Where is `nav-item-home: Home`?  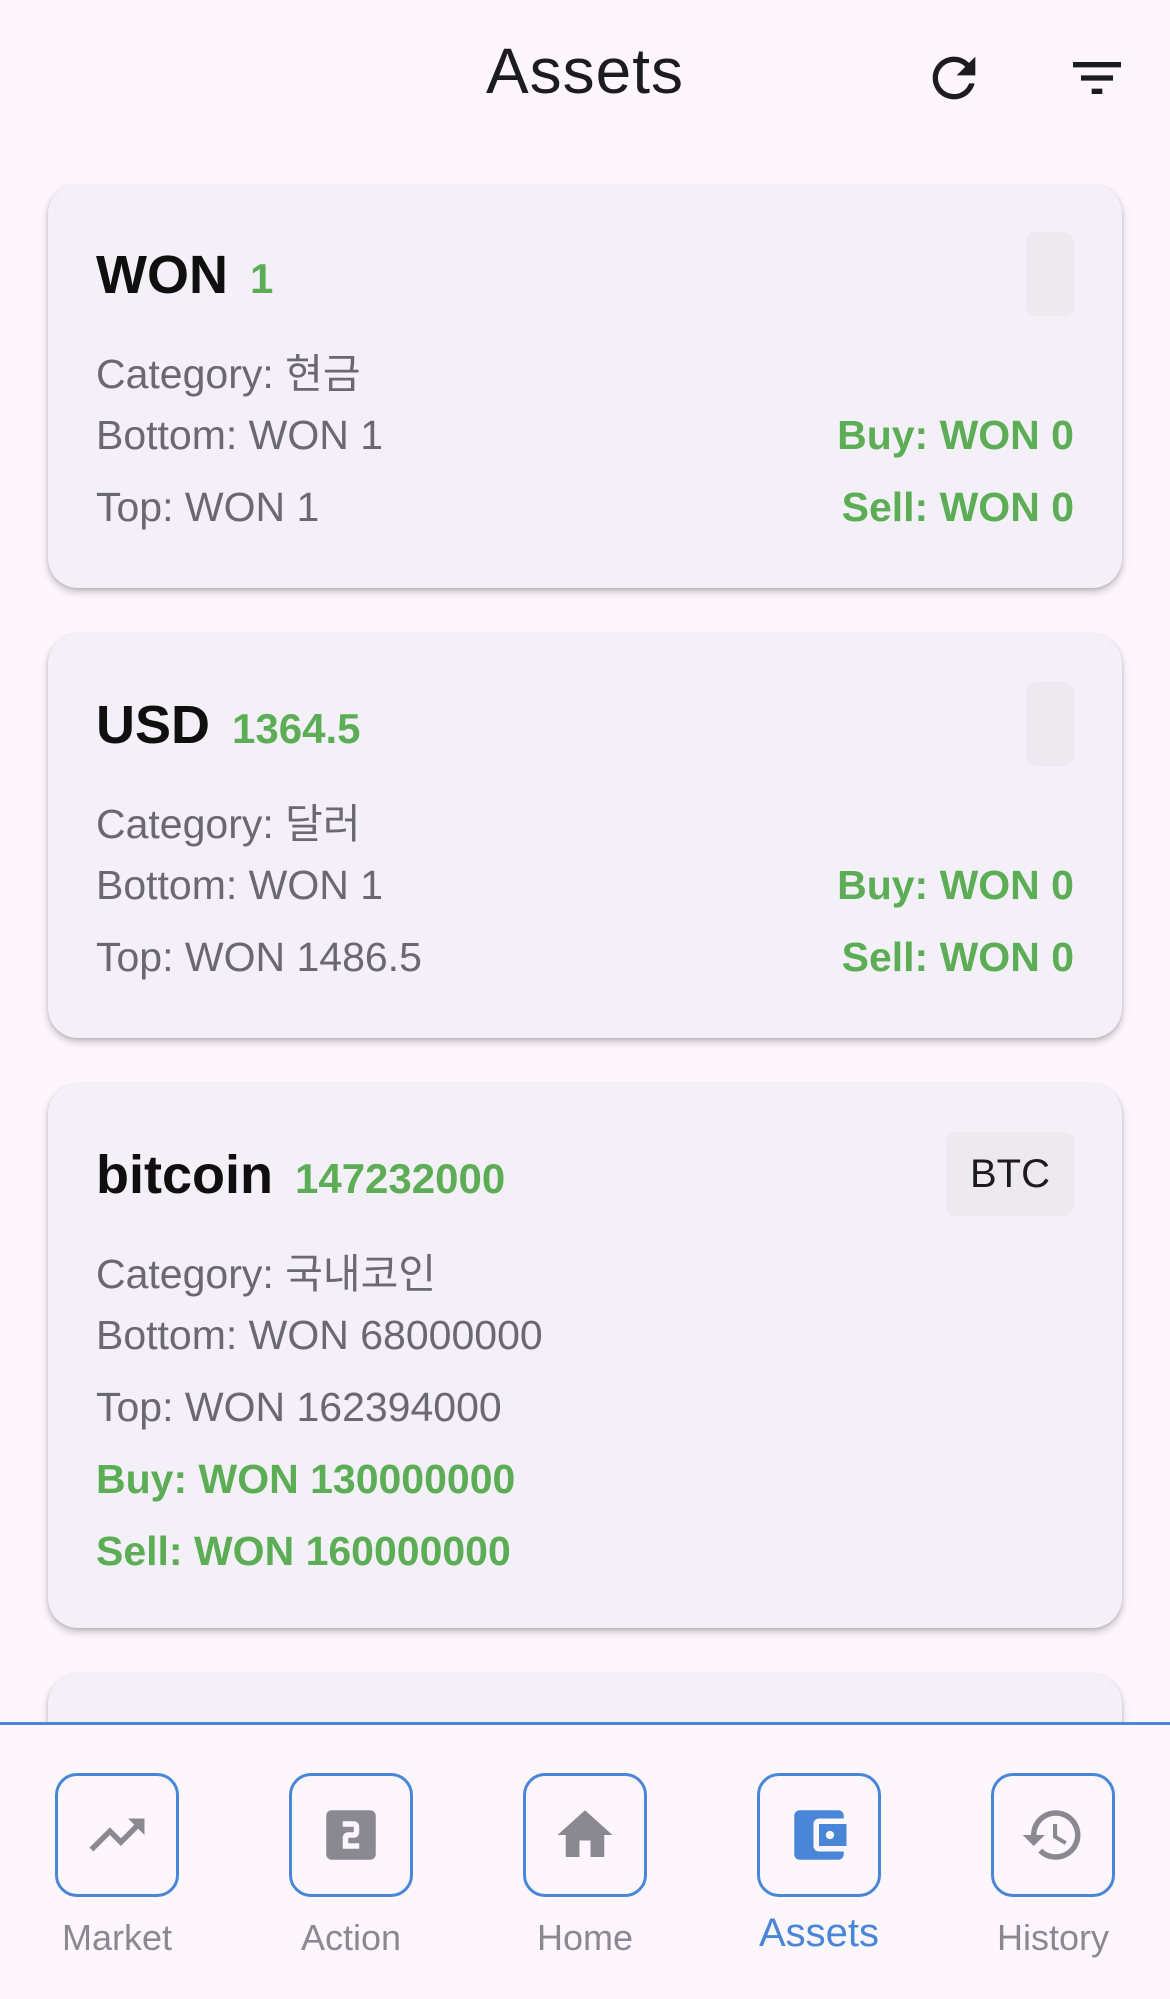 nav-item-home: Home is located at coordinates (598, 1862).